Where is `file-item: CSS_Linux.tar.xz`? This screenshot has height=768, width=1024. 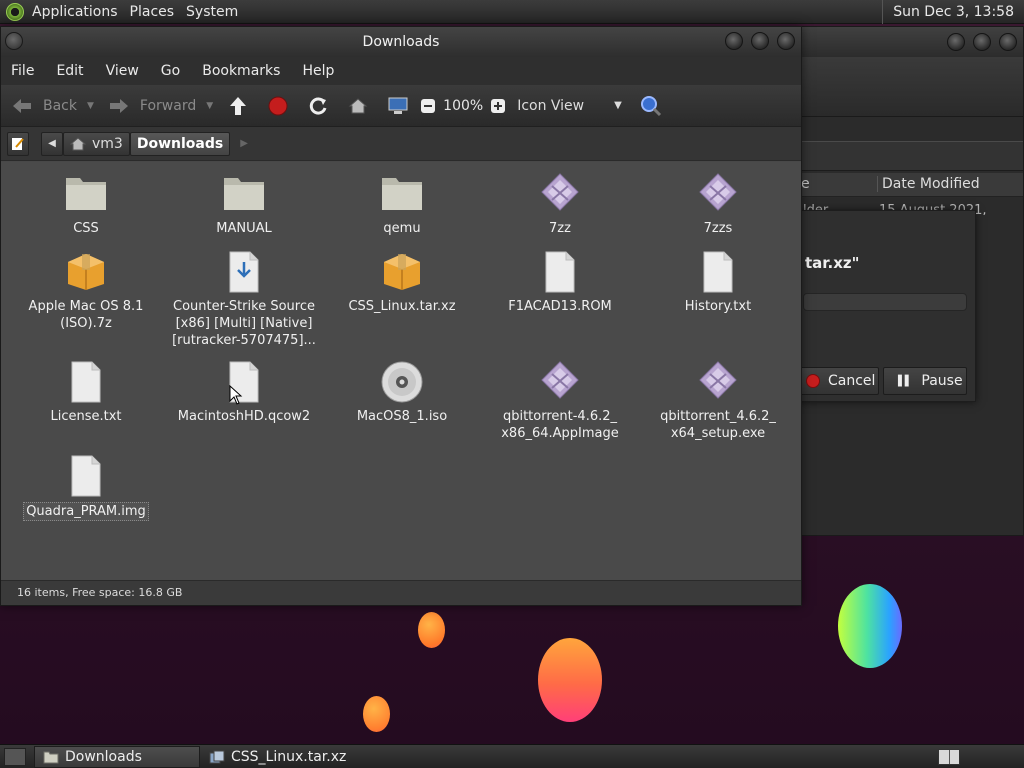
file-item: CSS_Linux.tar.xz is located at coordinates (402, 282).